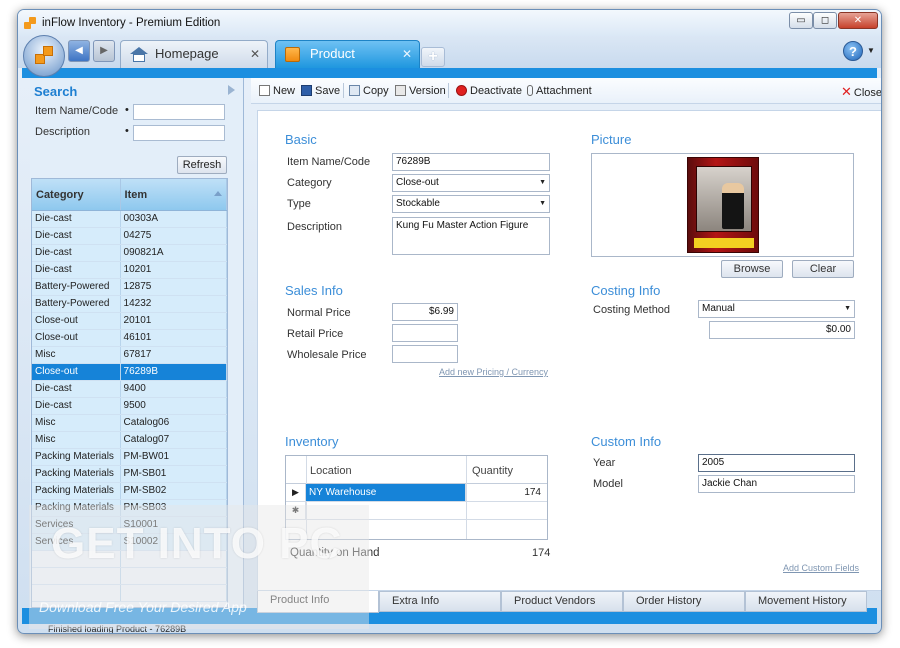  What do you see at coordinates (861, 92) in the screenshot?
I see `close-product-button: ✕ Close` at bounding box center [861, 92].